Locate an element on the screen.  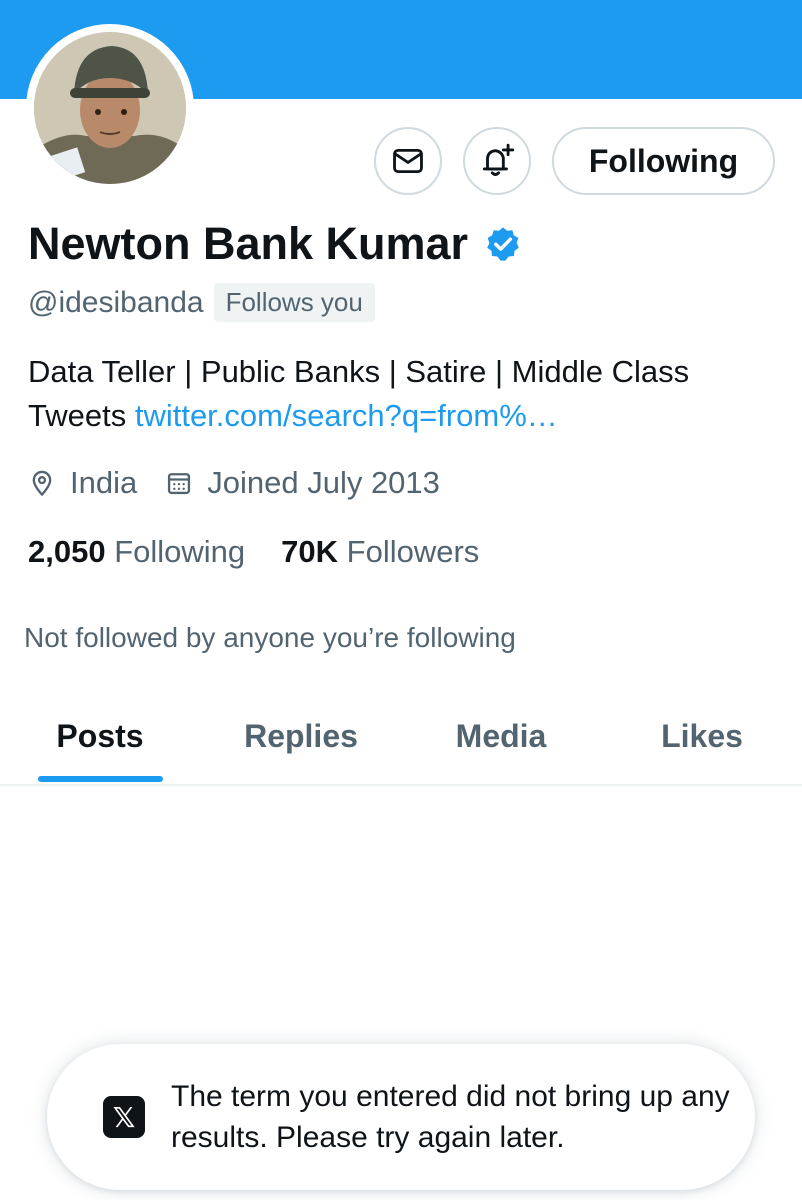
calendar-icon is located at coordinates (179, 484).